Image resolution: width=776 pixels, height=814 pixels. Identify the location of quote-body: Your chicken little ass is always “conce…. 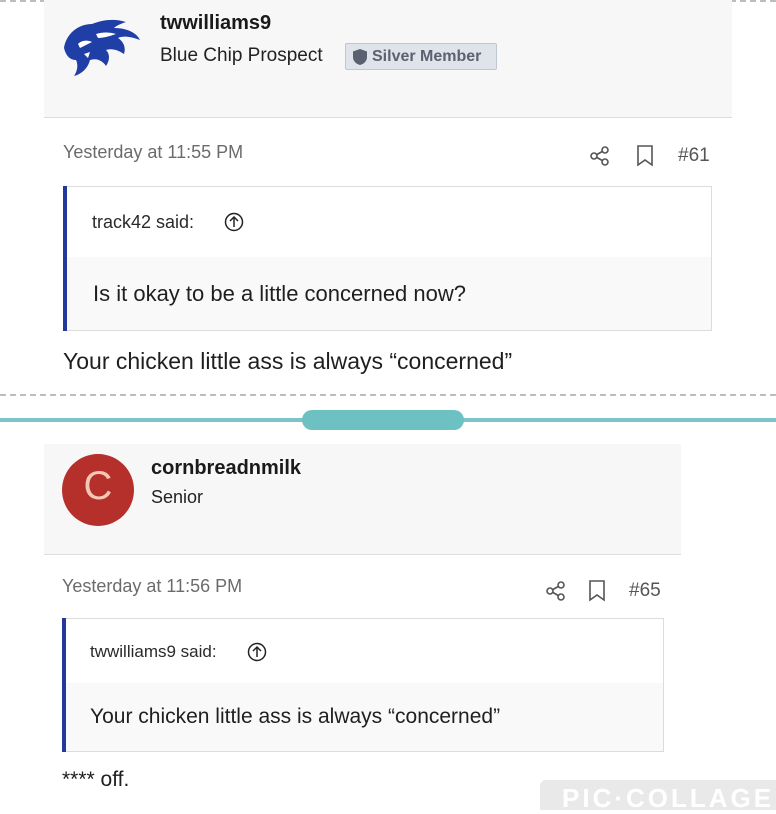
(364, 717).